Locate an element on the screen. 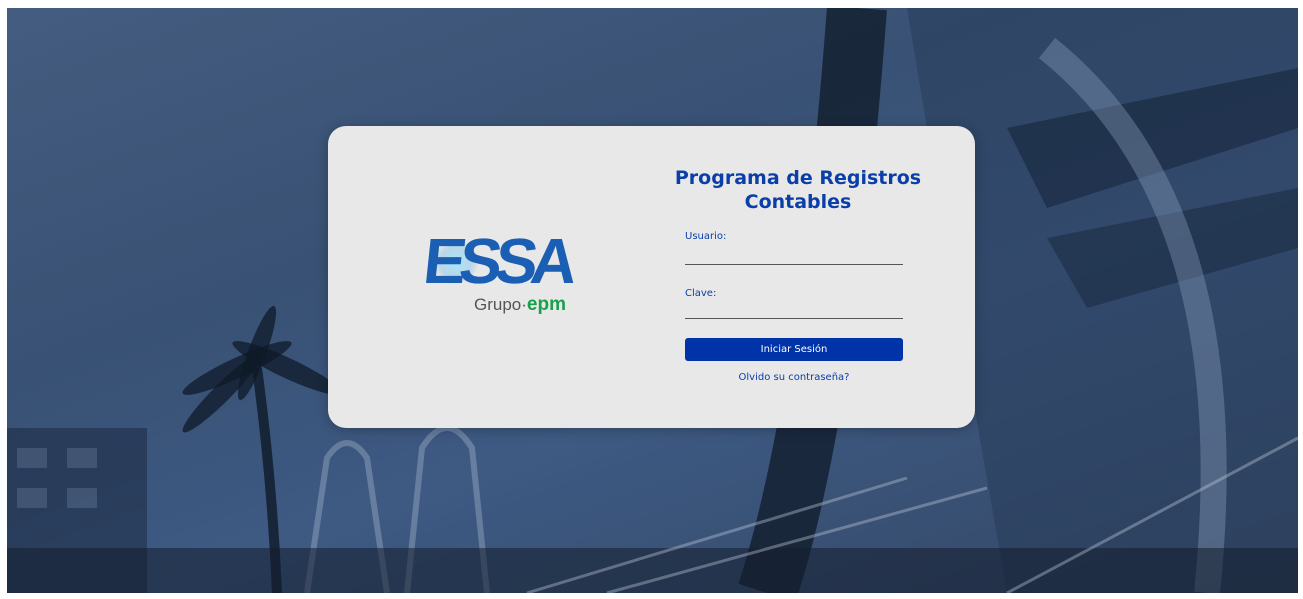 This screenshot has height=599, width=1303. logo-subtitle: Grupo·epm is located at coordinates (520, 305).